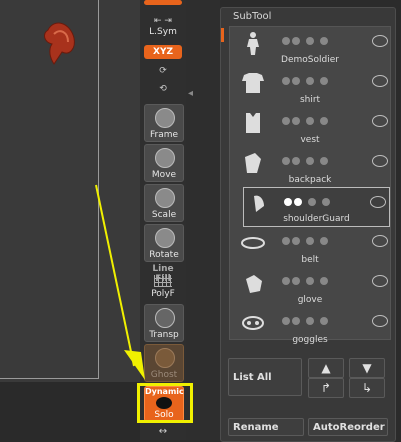  What do you see at coordinates (253, 43) in the screenshot?
I see `figure-thumbnail-icon` at bounding box center [253, 43].